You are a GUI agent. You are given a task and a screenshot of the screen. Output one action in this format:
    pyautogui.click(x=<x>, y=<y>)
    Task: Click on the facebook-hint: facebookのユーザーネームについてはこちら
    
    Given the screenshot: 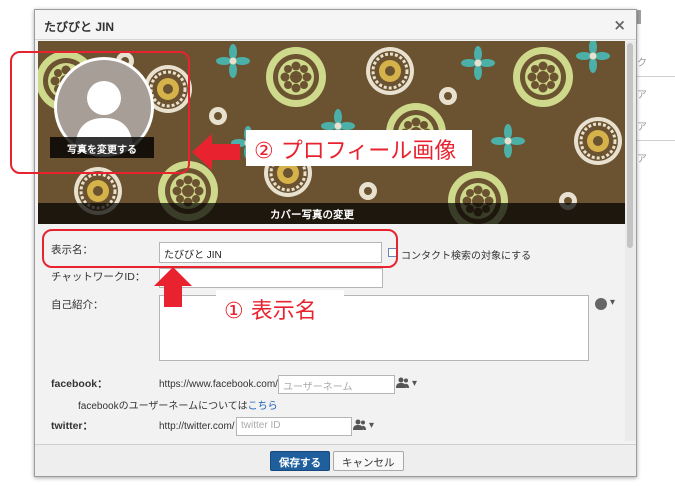 What is the action you would take?
    pyautogui.click(x=178, y=404)
    